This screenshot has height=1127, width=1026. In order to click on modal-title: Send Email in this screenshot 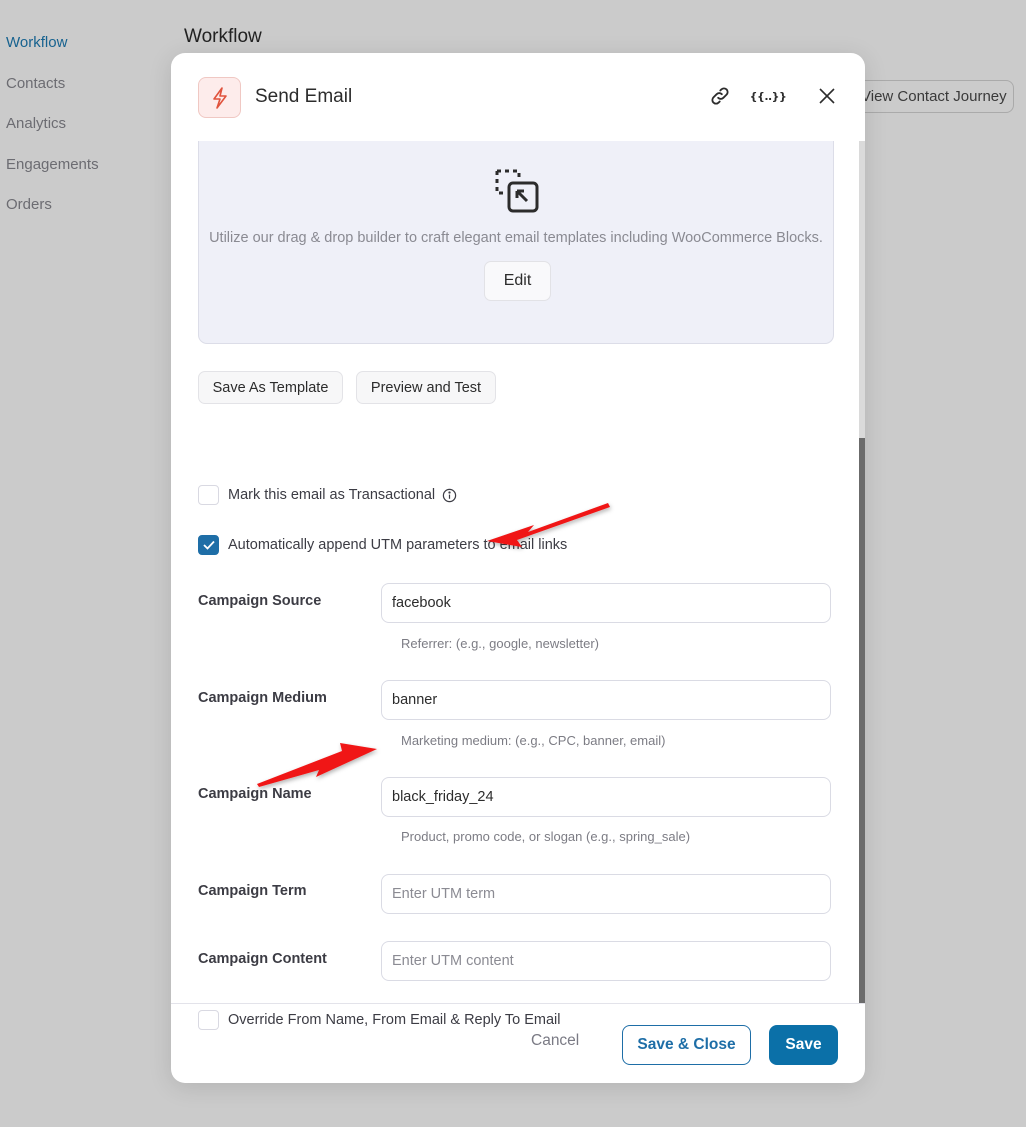, I will do `click(304, 96)`.